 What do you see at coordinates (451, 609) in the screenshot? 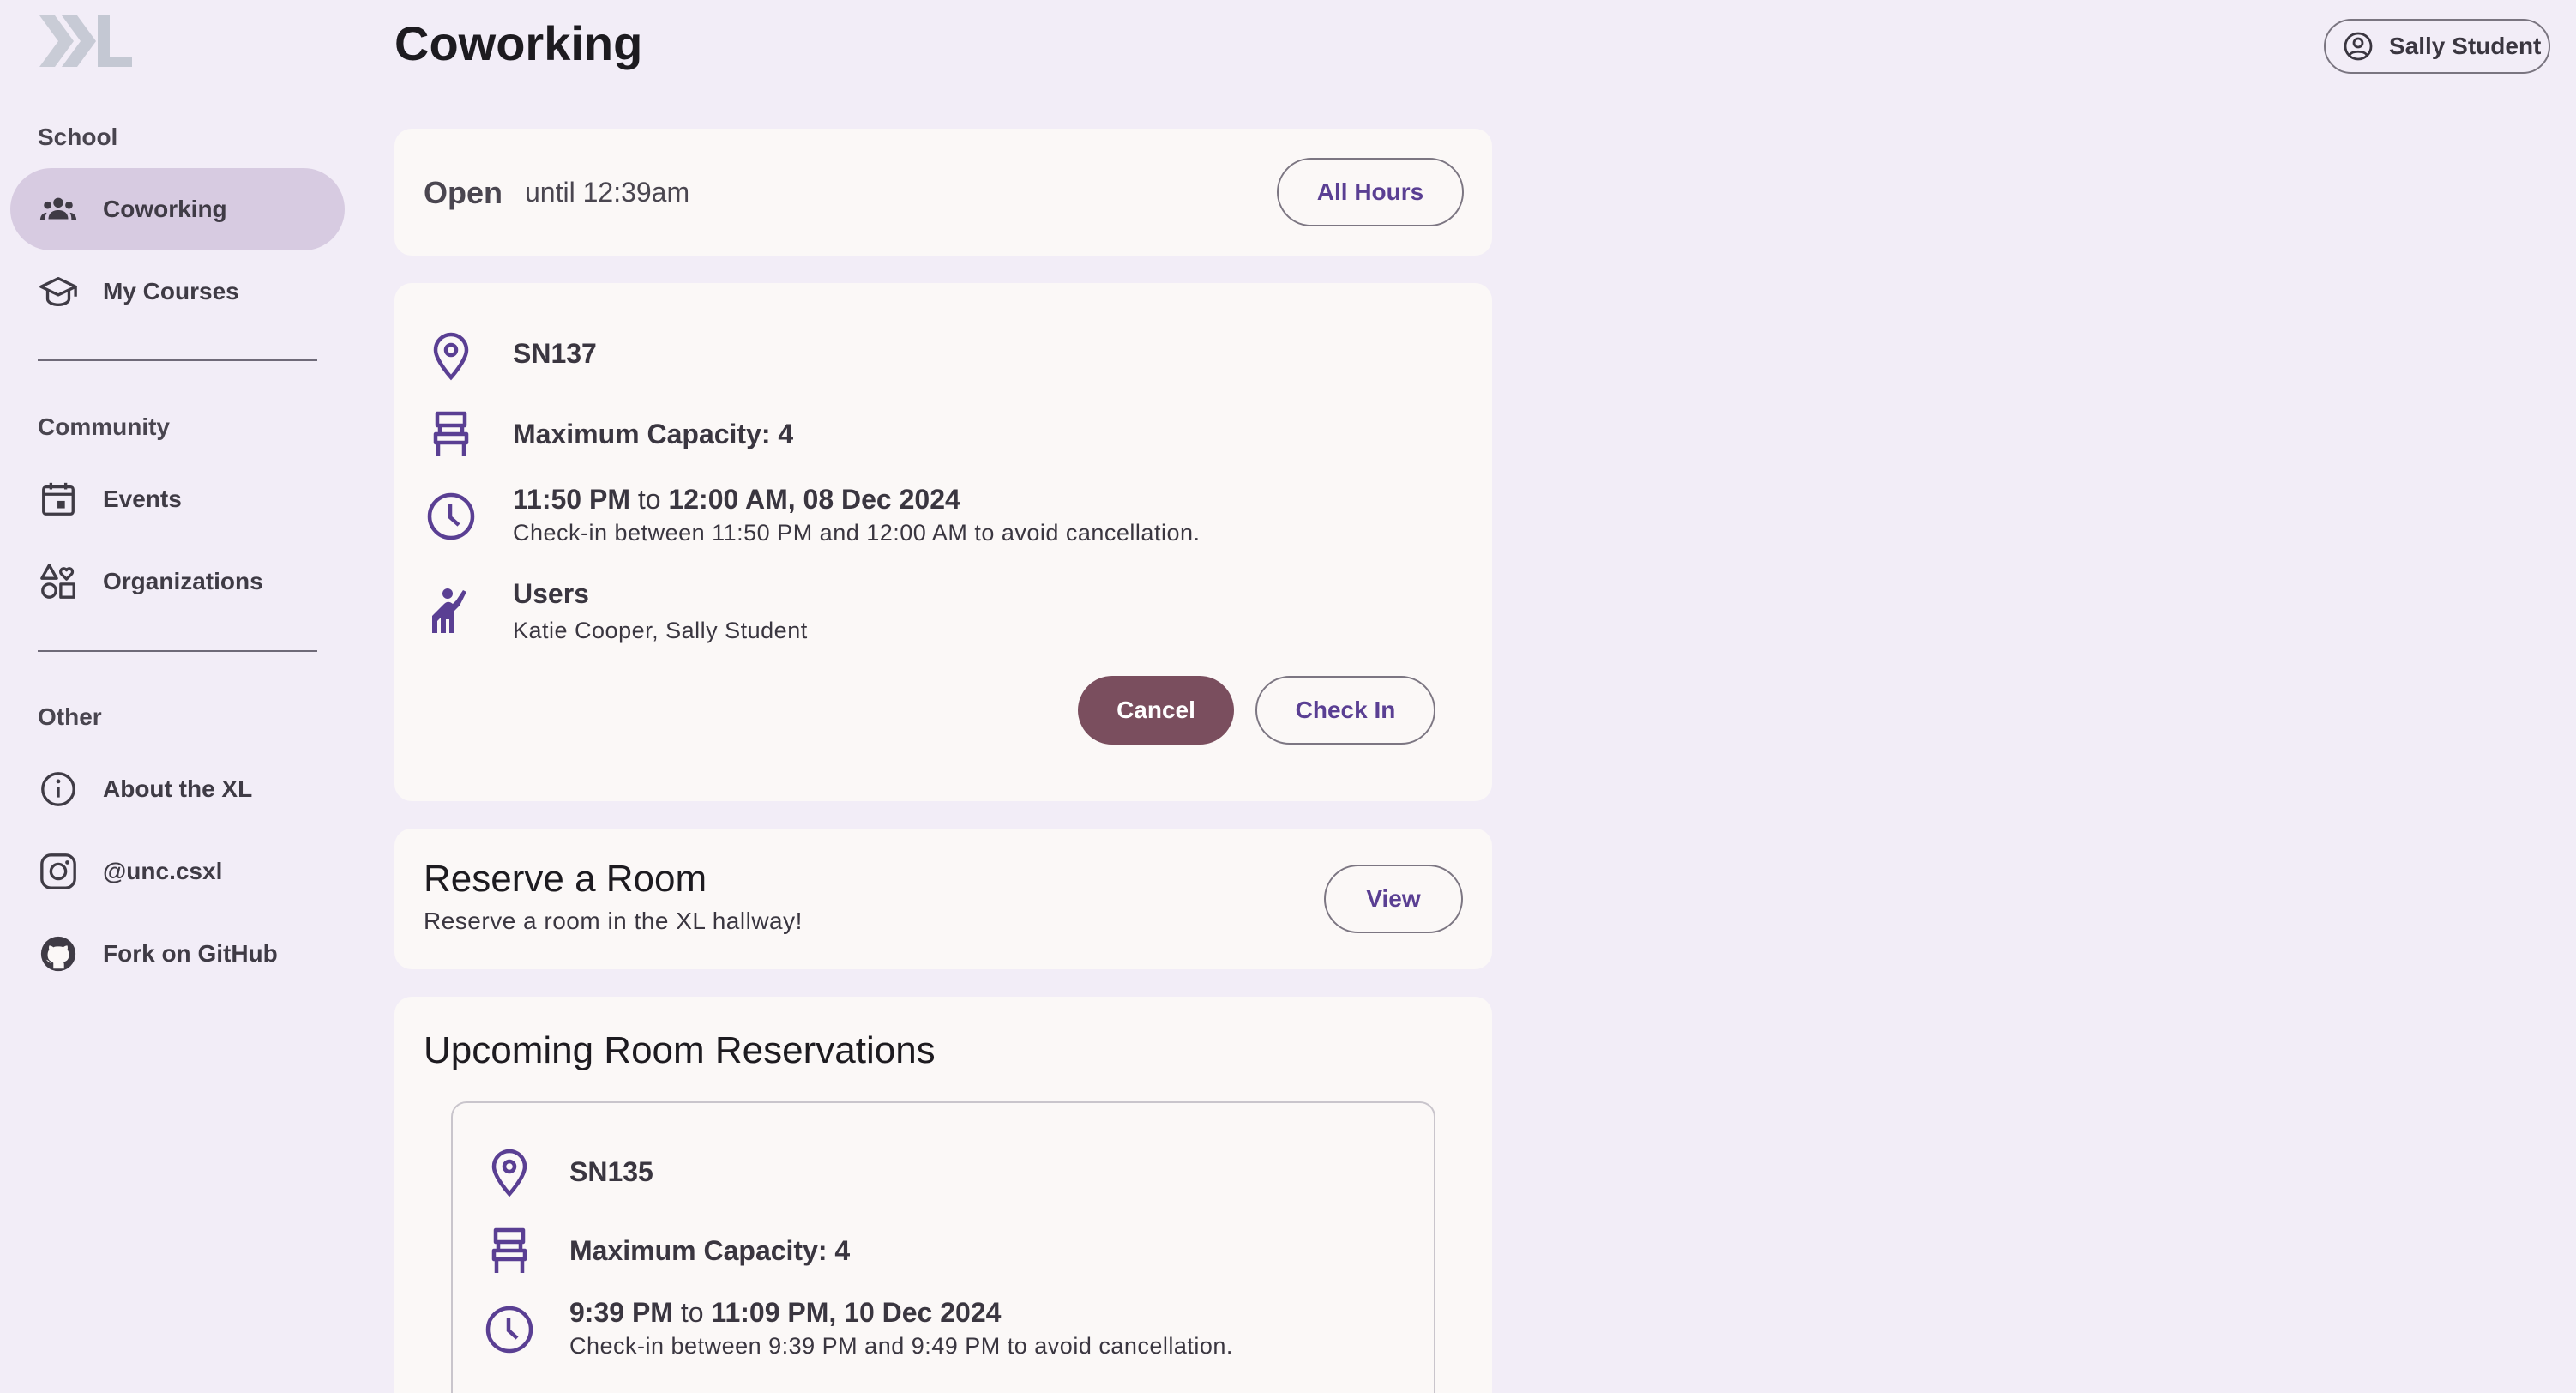
I see `person-raised-hand-icon` at bounding box center [451, 609].